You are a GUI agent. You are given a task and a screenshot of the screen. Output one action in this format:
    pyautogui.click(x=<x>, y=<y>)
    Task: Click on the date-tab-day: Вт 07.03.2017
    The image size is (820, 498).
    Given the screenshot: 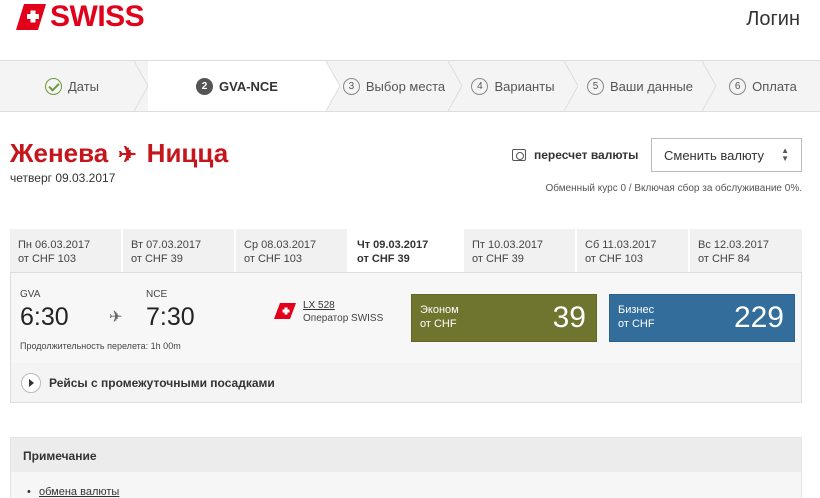 What is the action you would take?
    pyautogui.click(x=166, y=245)
    